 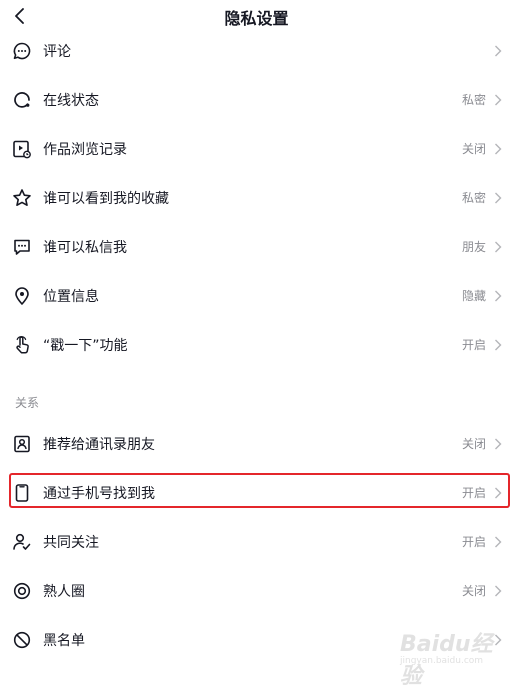 What do you see at coordinates (85, 149) in the screenshot?
I see `setting-label: 作品浏览记录` at bounding box center [85, 149].